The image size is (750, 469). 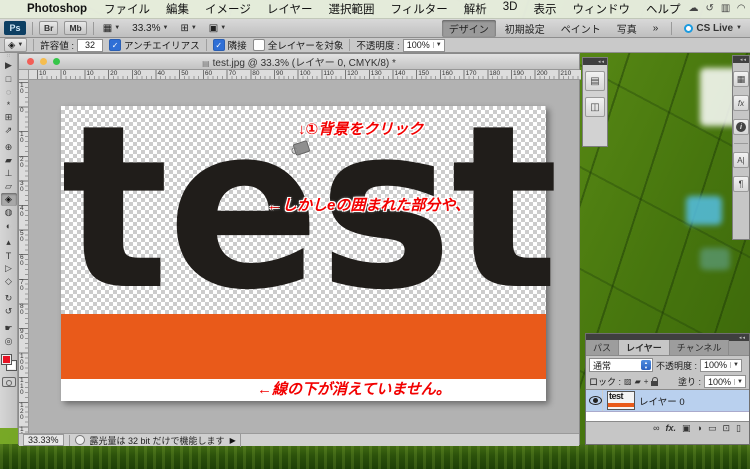 I want to click on menu-item: 選択範囲, so click(x=351, y=9).